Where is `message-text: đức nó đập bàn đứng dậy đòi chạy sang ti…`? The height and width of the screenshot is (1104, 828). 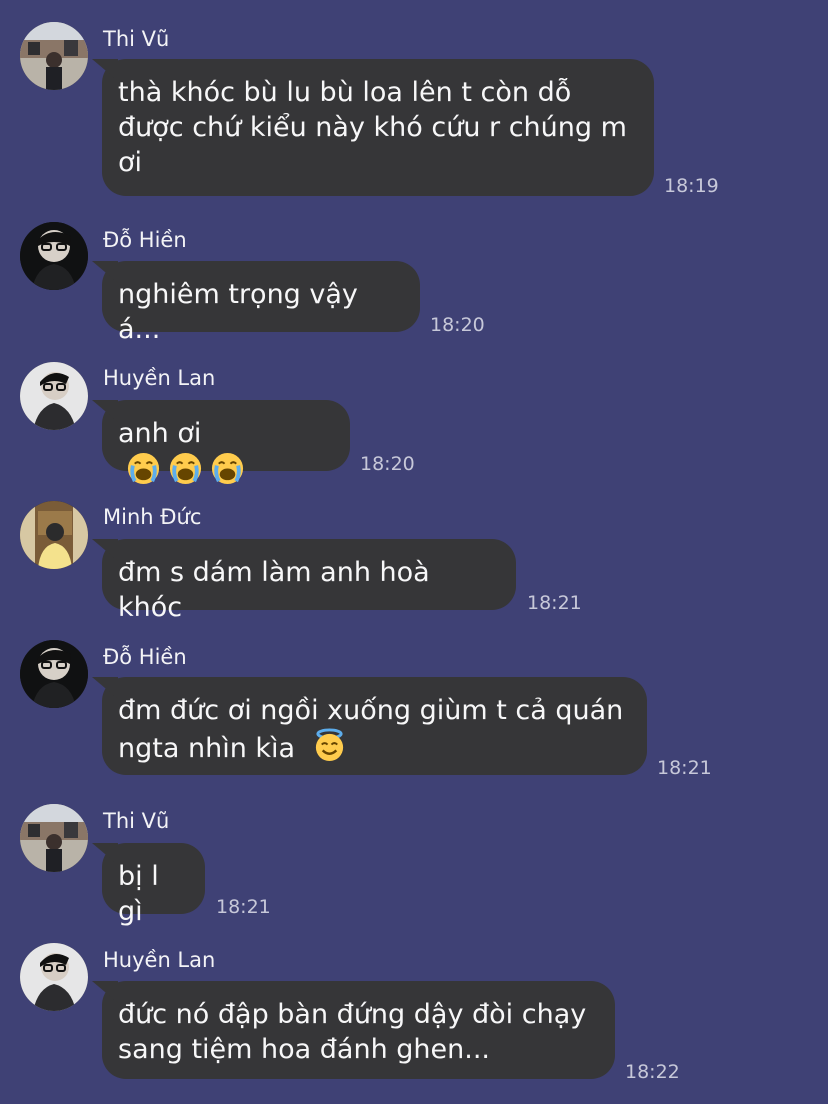
message-text: đức nó đập bàn đứng dậy đòi chạy sang ti… is located at coordinates (352, 1032).